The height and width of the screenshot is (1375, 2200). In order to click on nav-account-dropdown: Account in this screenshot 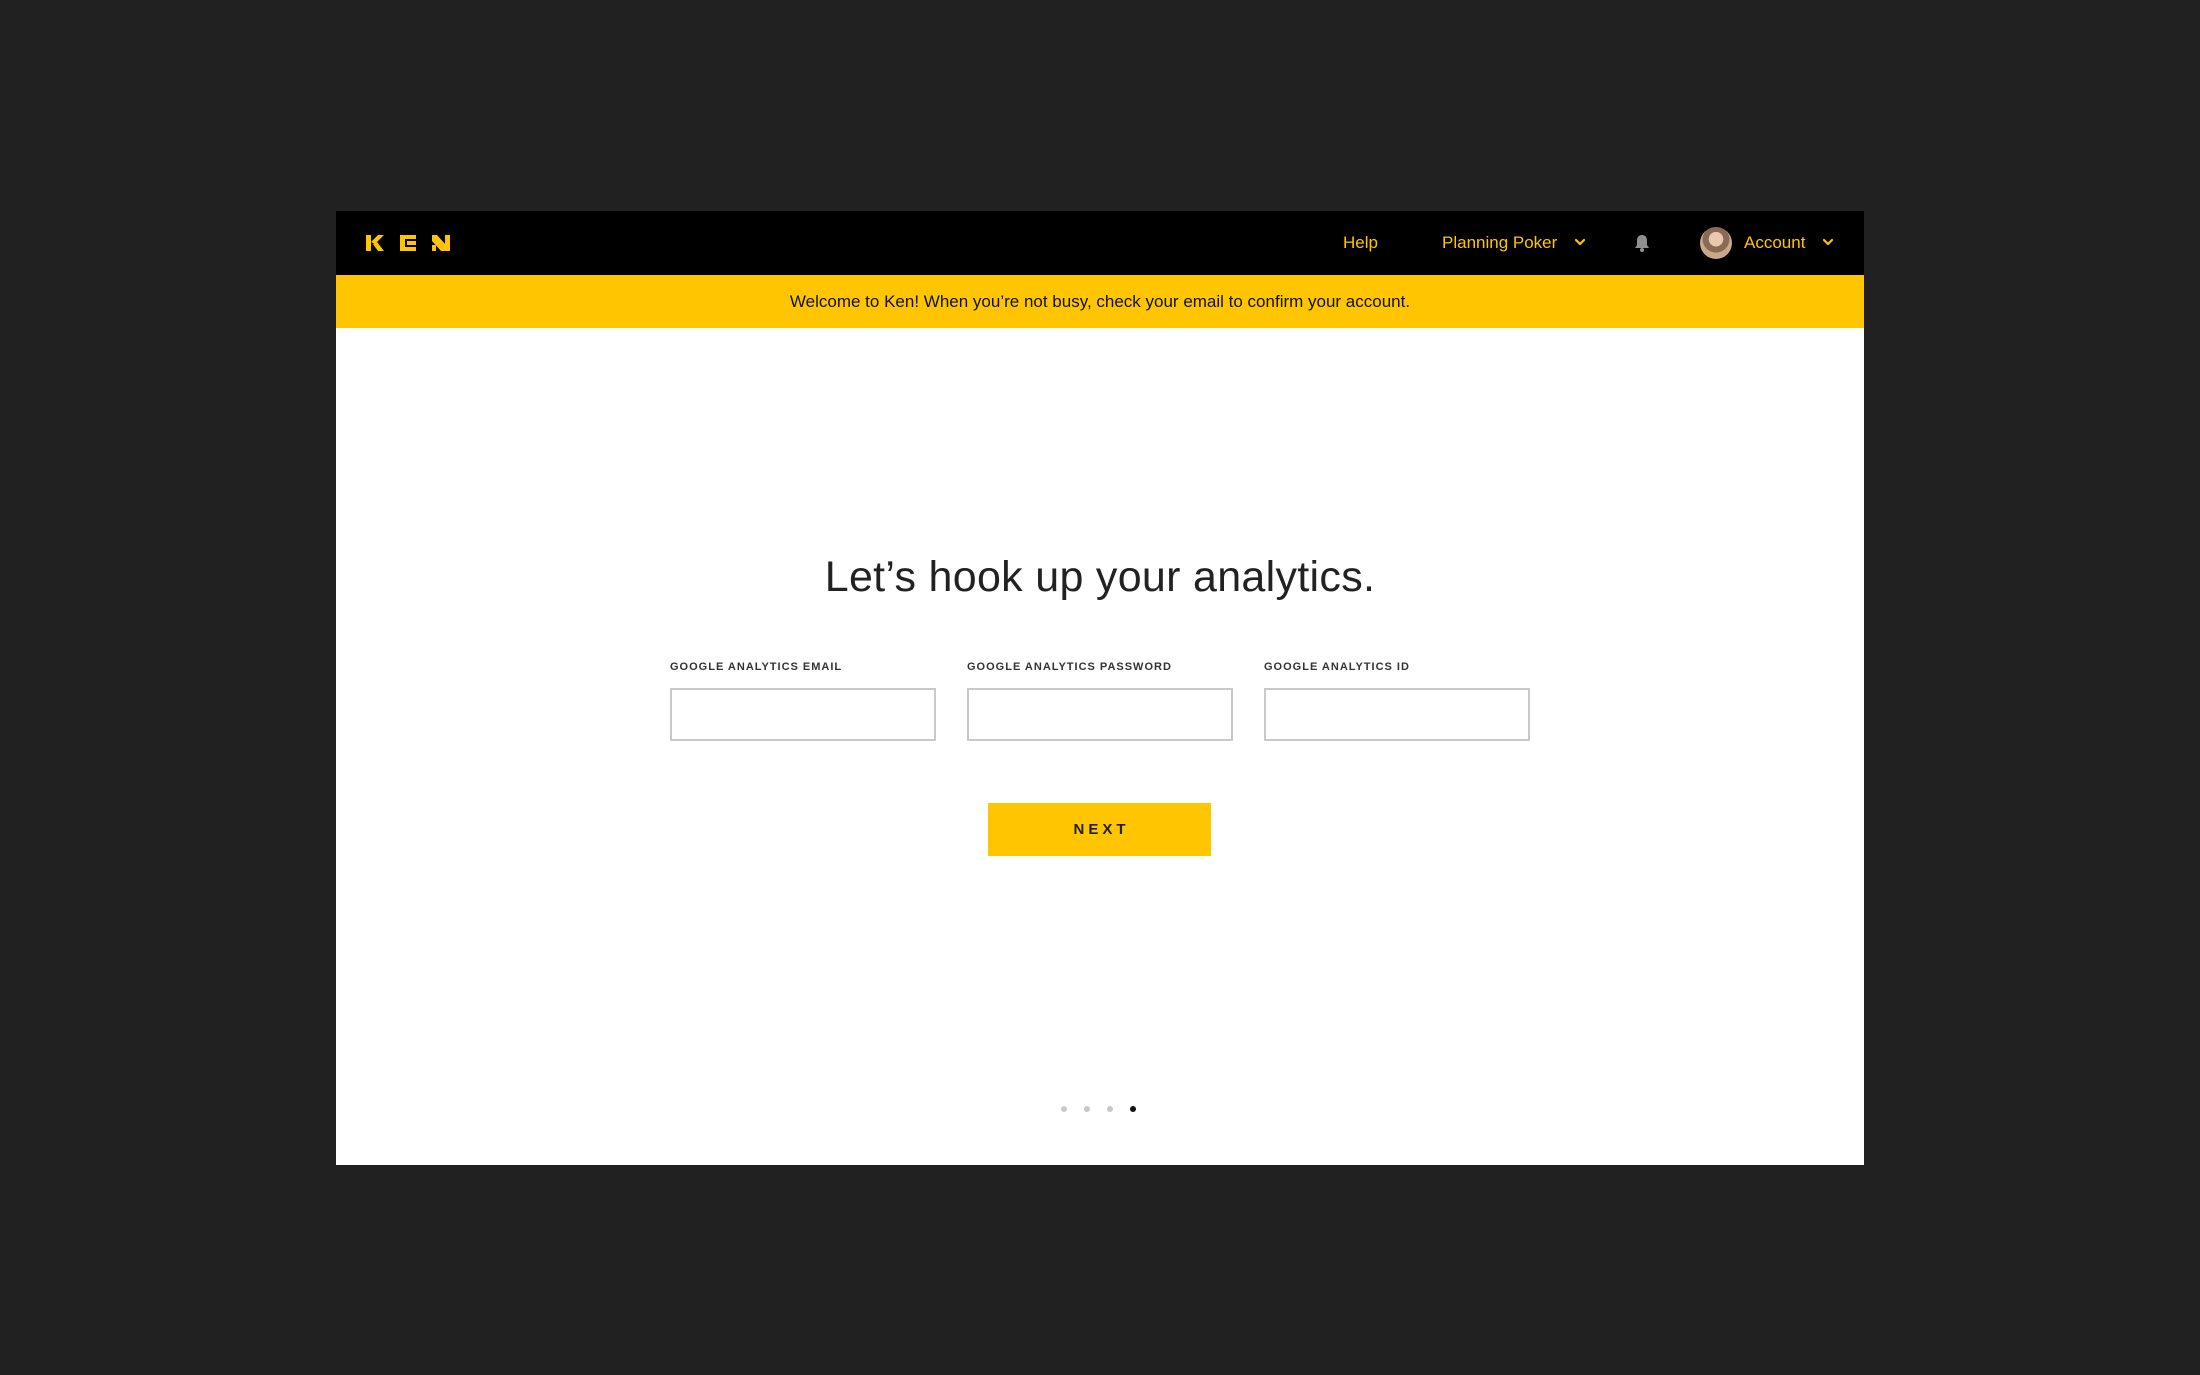, I will do `click(1789, 243)`.